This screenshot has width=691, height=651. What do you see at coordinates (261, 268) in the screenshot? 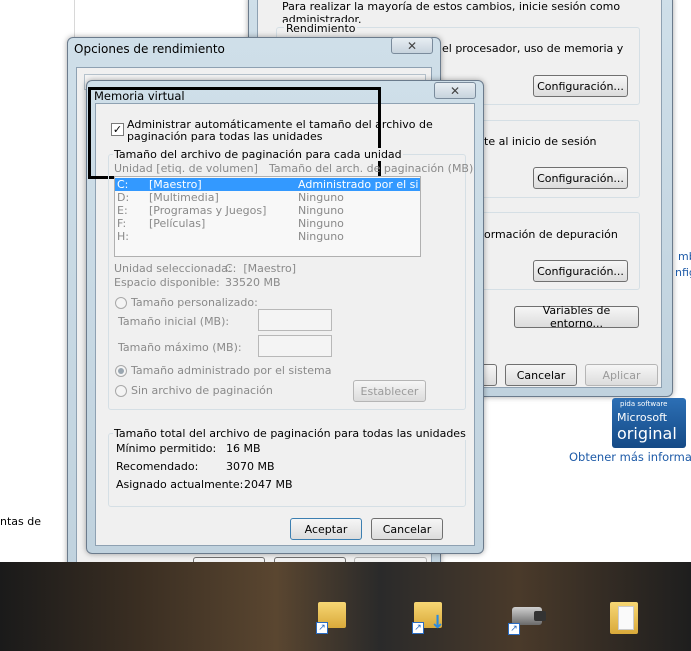
I see `selected-drive-value: C: [Maestro]` at bounding box center [261, 268].